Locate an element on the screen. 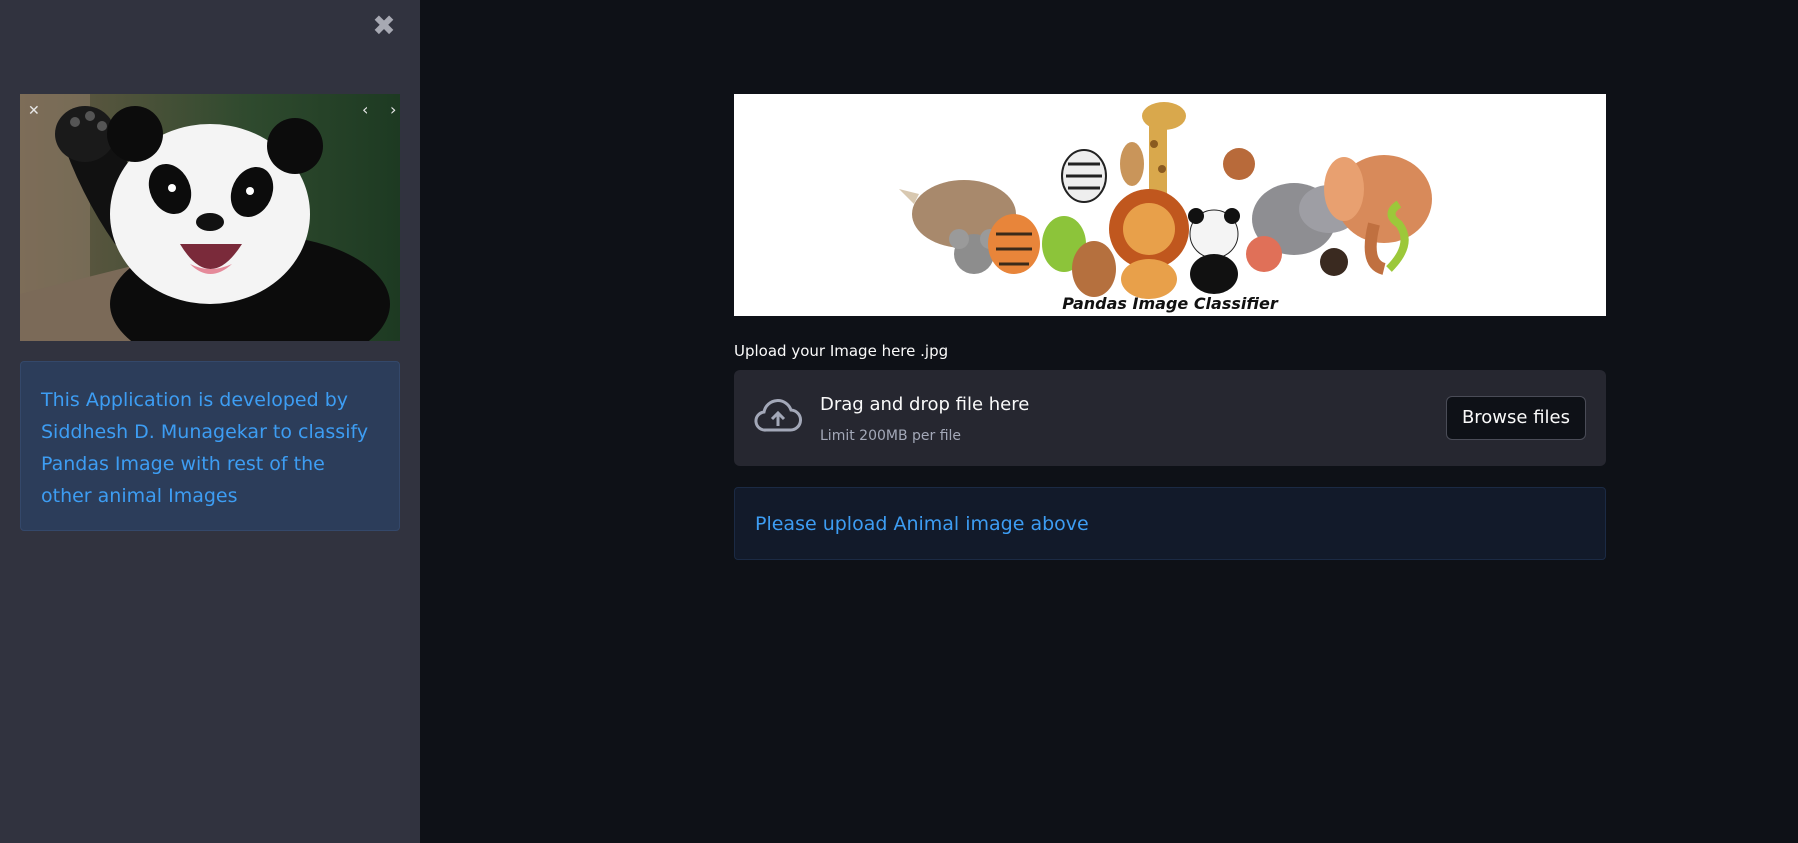  animal-group-illustration is located at coordinates (1165, 200).